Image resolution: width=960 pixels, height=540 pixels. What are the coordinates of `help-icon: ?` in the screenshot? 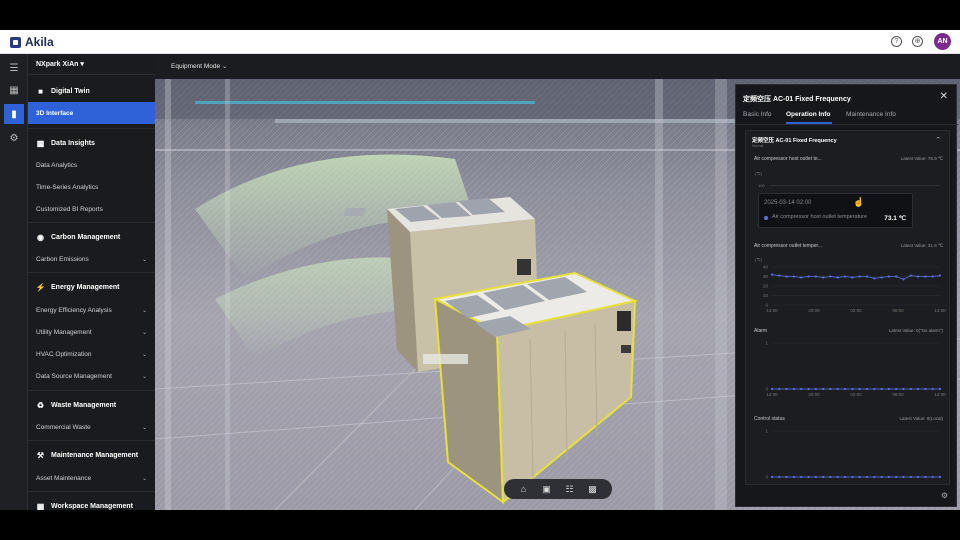 It's located at (896, 41).